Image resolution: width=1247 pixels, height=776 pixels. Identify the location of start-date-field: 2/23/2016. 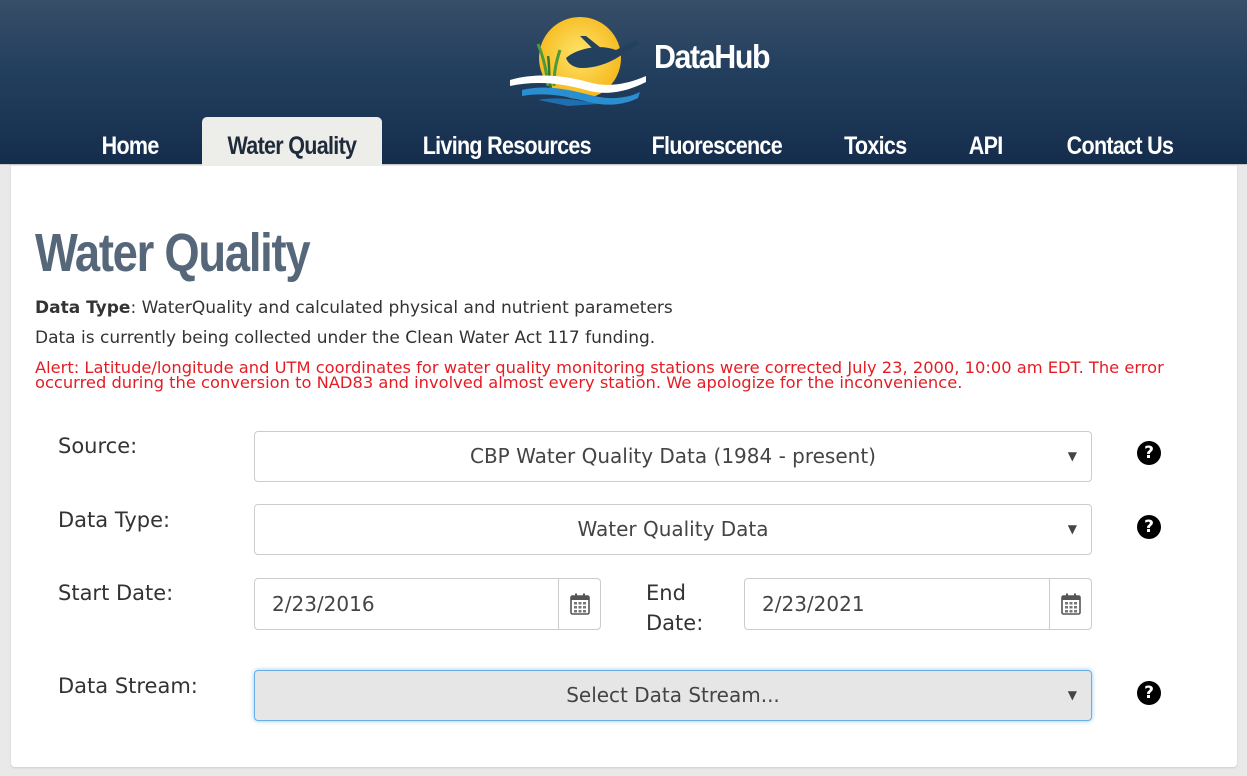
(427, 604).